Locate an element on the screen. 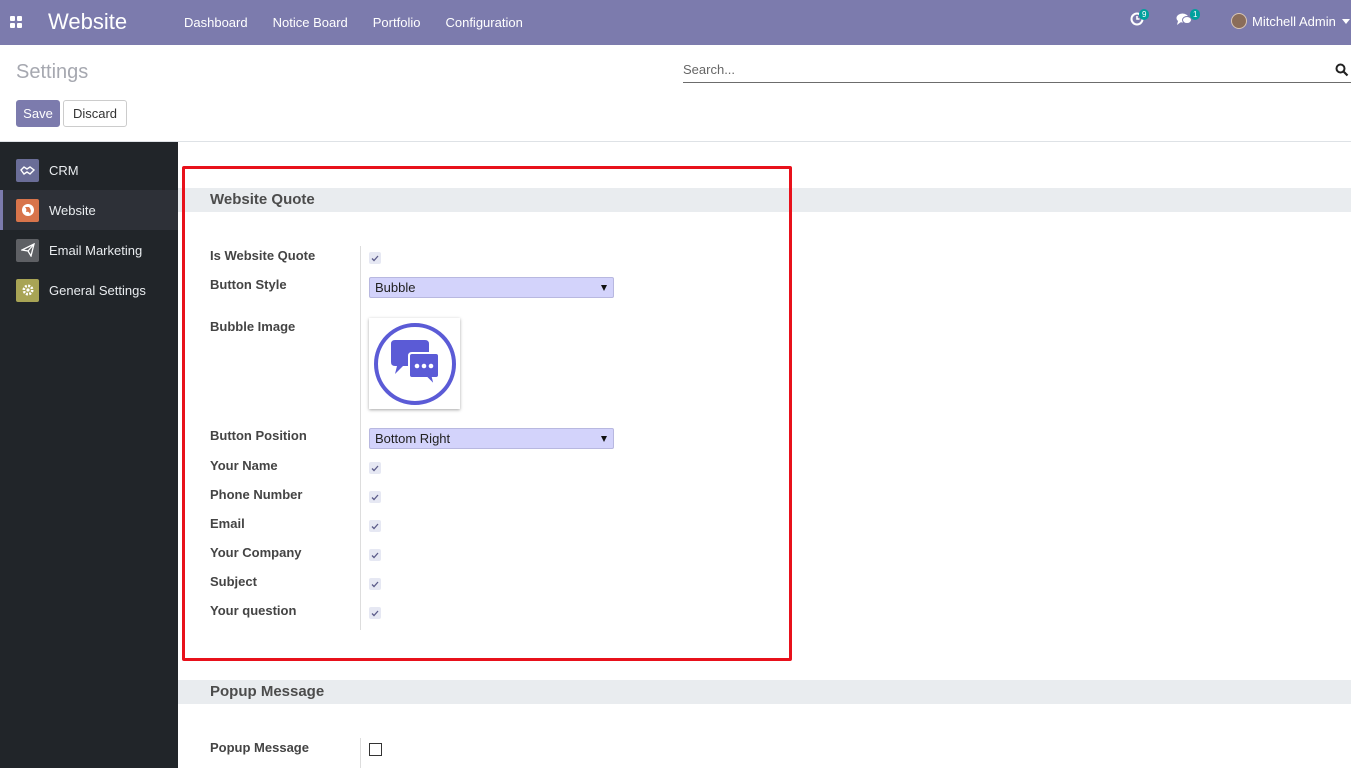 Image resolution: width=1351 pixels, height=768 pixels. sidebar-item-general-settings: General Settings is located at coordinates (89, 290).